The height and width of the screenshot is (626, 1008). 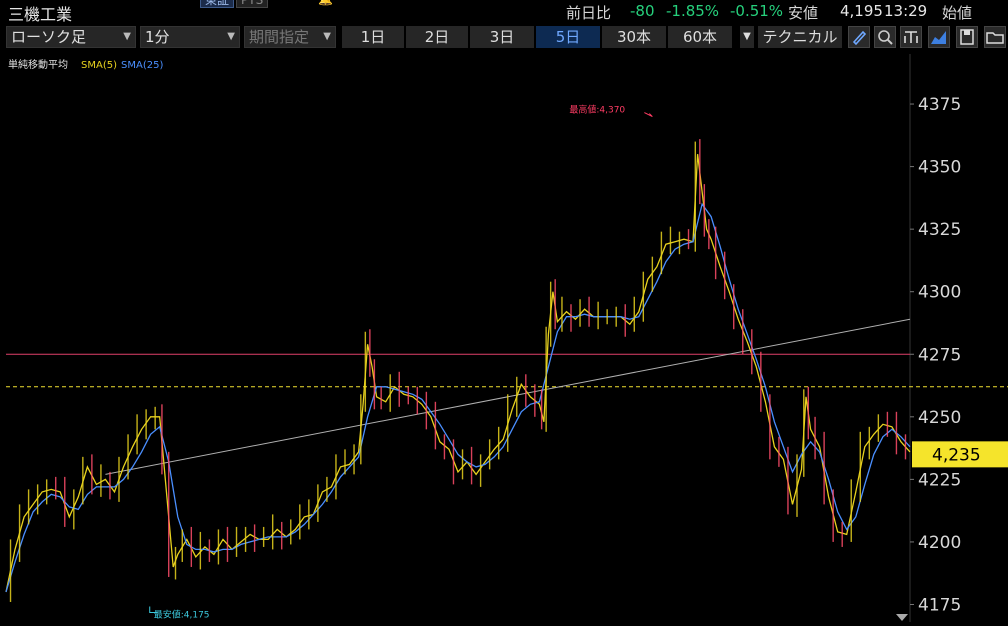 I want to click on y-tick-label: 4275, so click(x=939, y=355).